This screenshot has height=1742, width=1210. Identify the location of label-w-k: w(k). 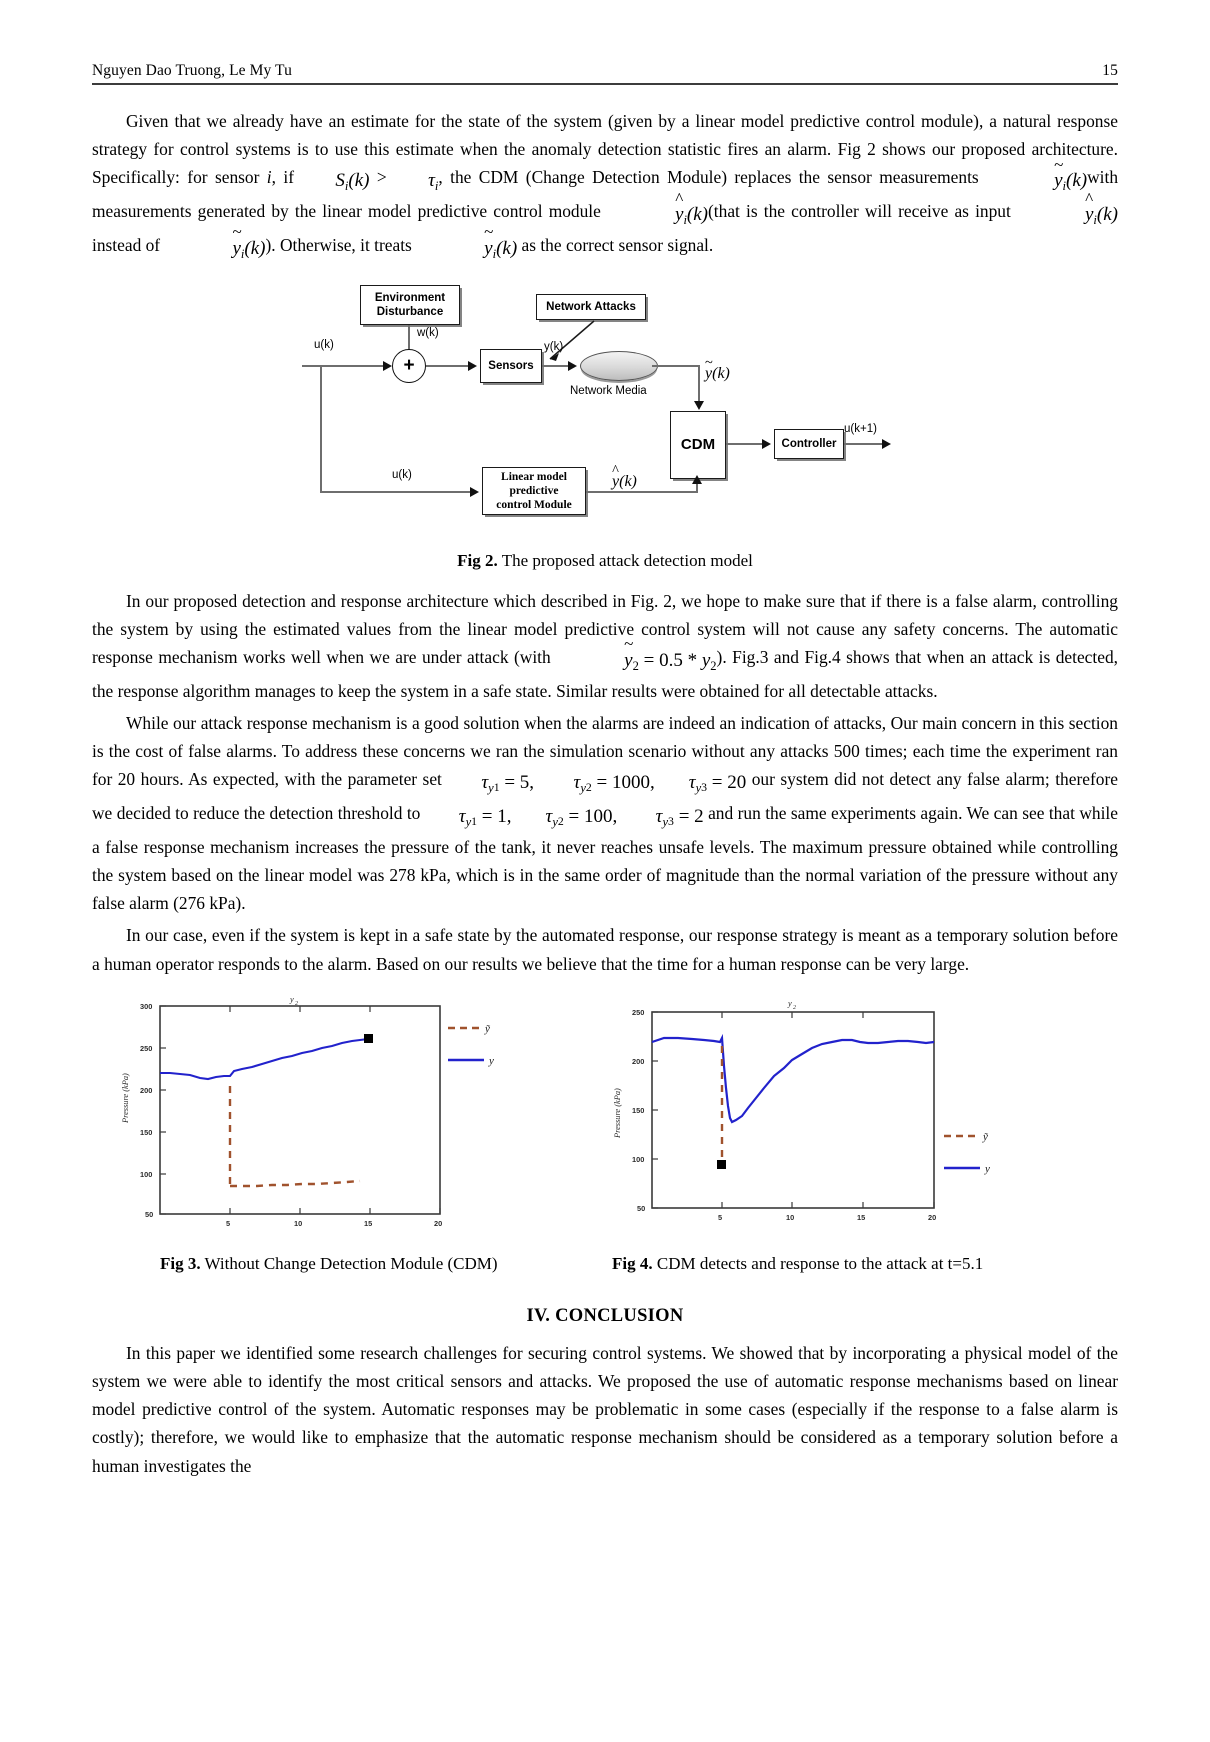
(428, 332).